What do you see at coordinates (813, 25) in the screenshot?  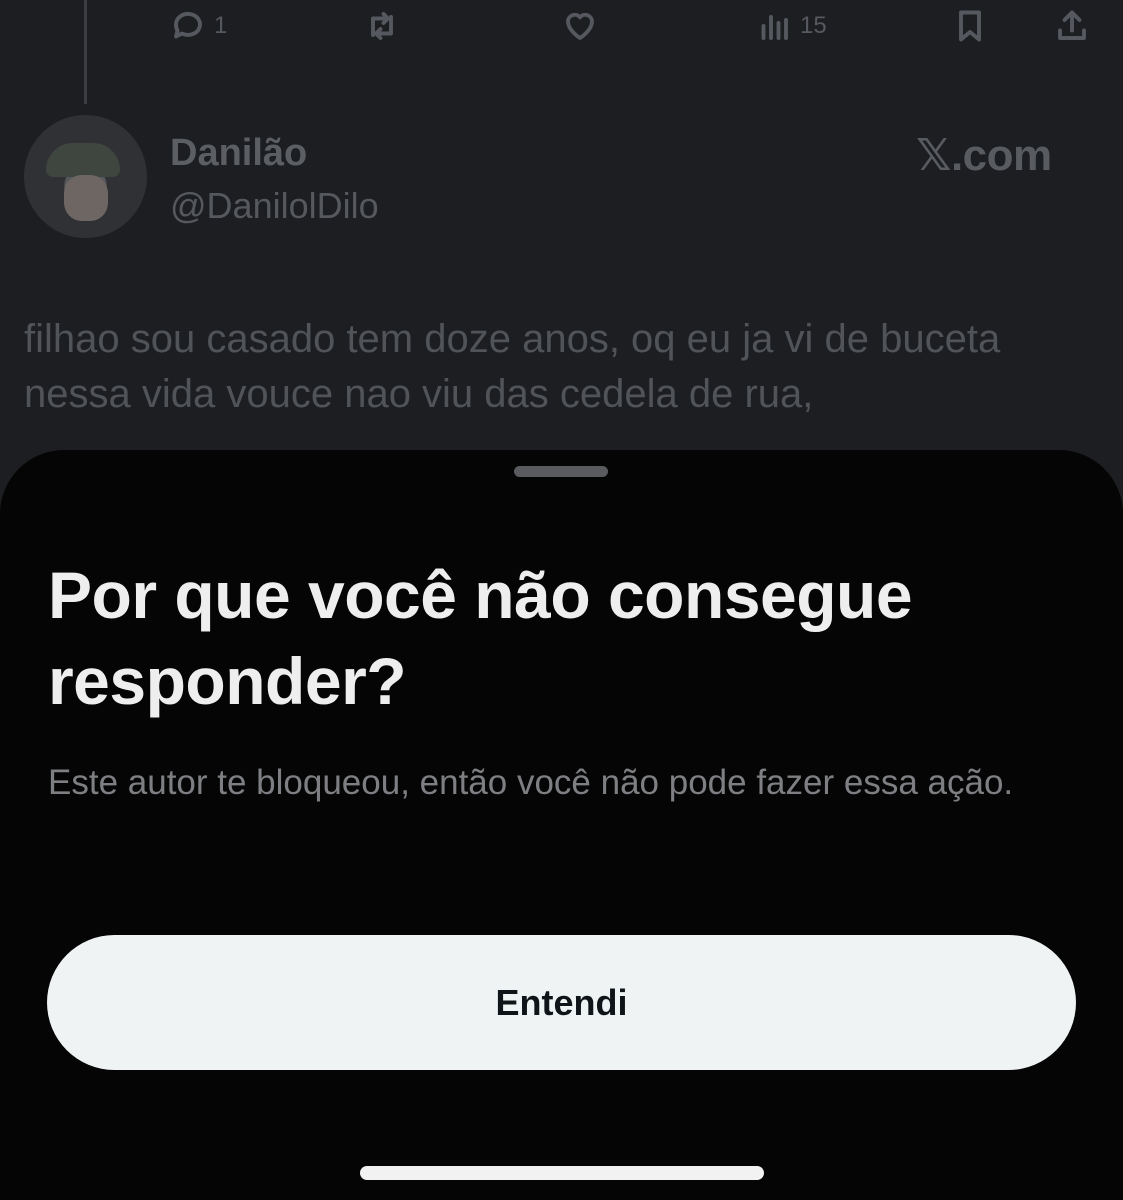 I see `views-count: 15` at bounding box center [813, 25].